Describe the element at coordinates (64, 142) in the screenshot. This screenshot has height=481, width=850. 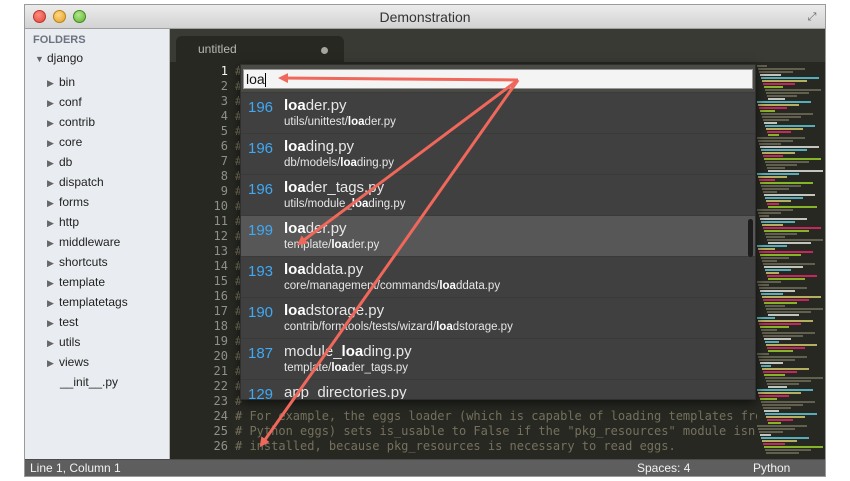
I see `sidebar-folder: ▶ core` at that location.